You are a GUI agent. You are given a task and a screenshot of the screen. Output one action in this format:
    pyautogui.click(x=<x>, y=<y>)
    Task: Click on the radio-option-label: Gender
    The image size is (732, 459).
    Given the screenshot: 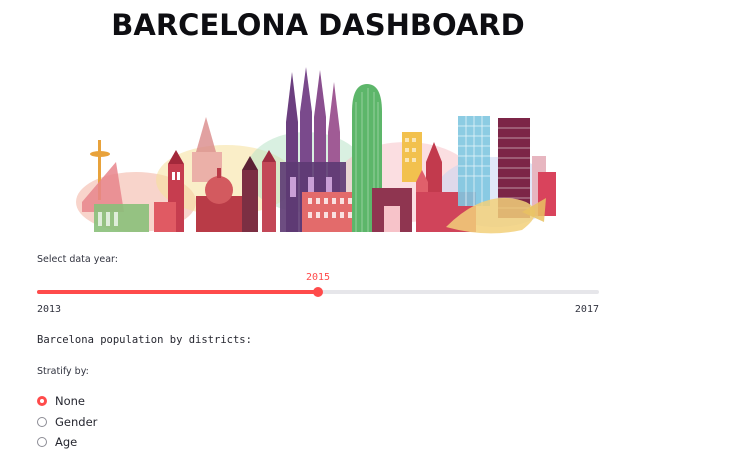 What is the action you would take?
    pyautogui.click(x=76, y=421)
    